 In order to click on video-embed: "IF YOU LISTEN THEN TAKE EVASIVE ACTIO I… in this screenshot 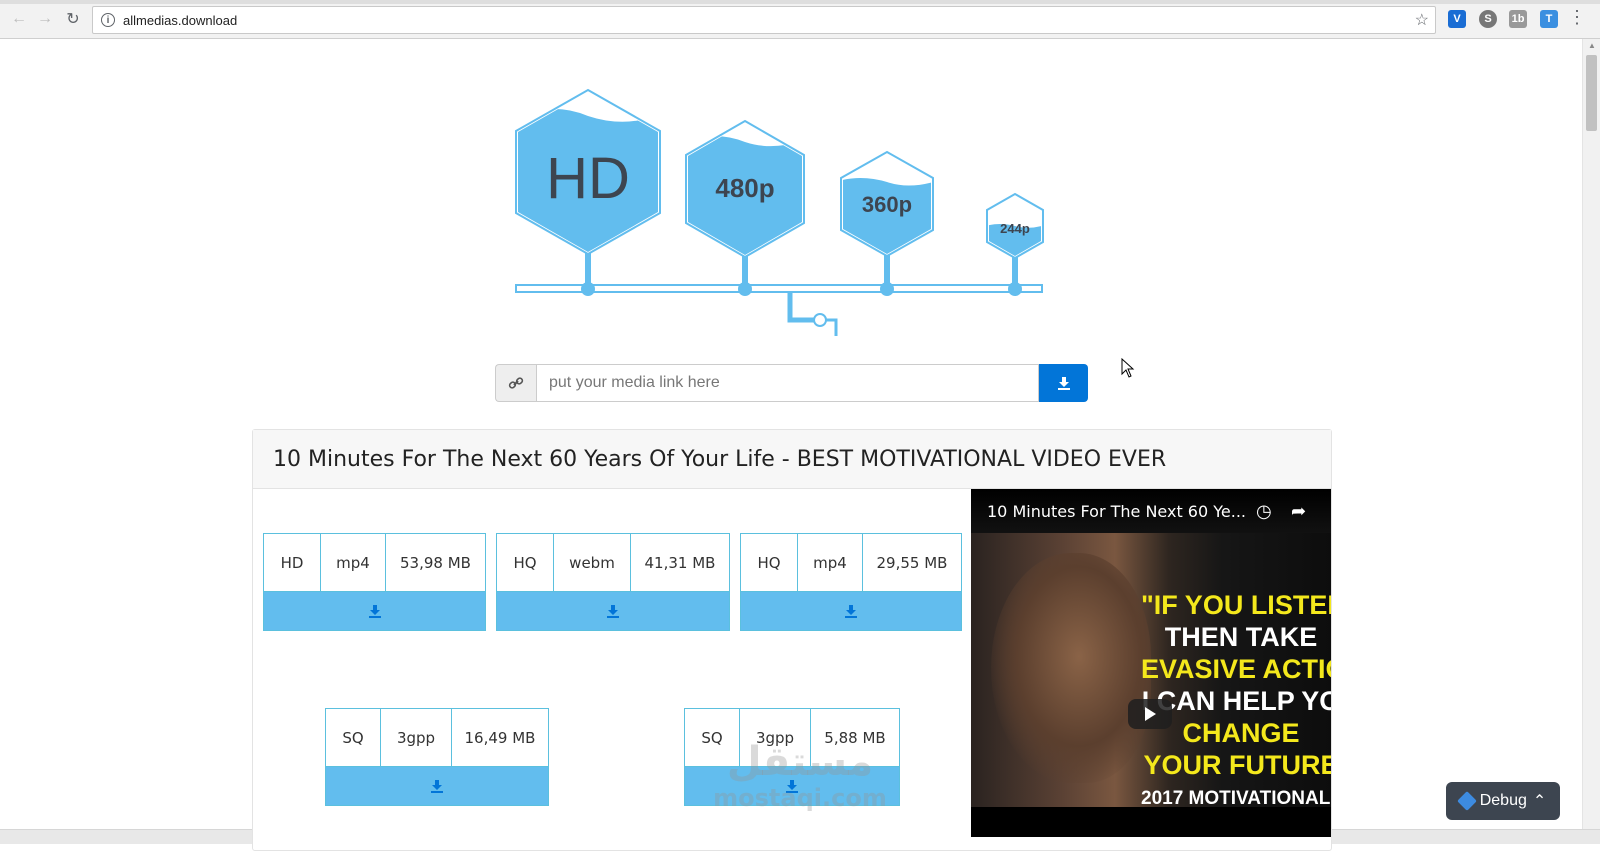, I will do `click(1151, 663)`.